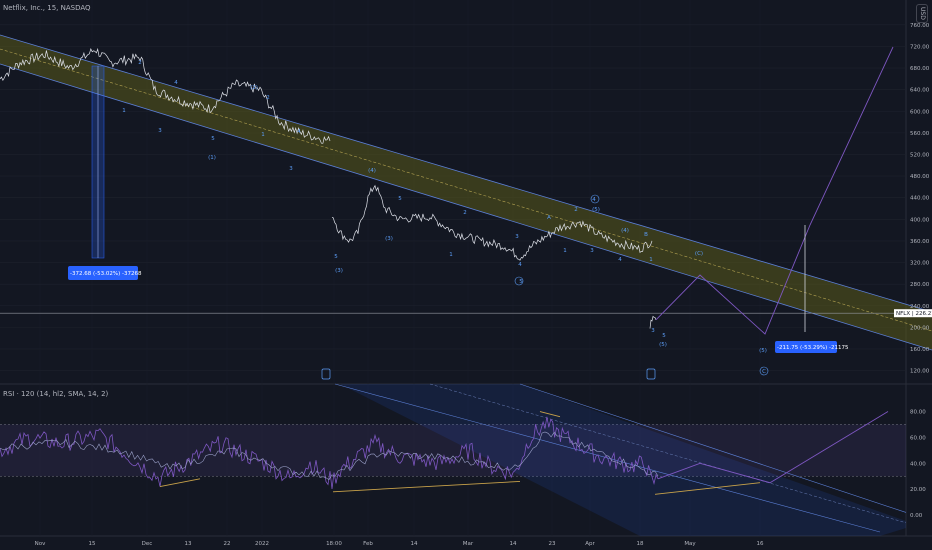 The width and height of the screenshot is (932, 550). What do you see at coordinates (920, 69) in the screenshot?
I see `price-tick-label: 680.00` at bounding box center [920, 69].